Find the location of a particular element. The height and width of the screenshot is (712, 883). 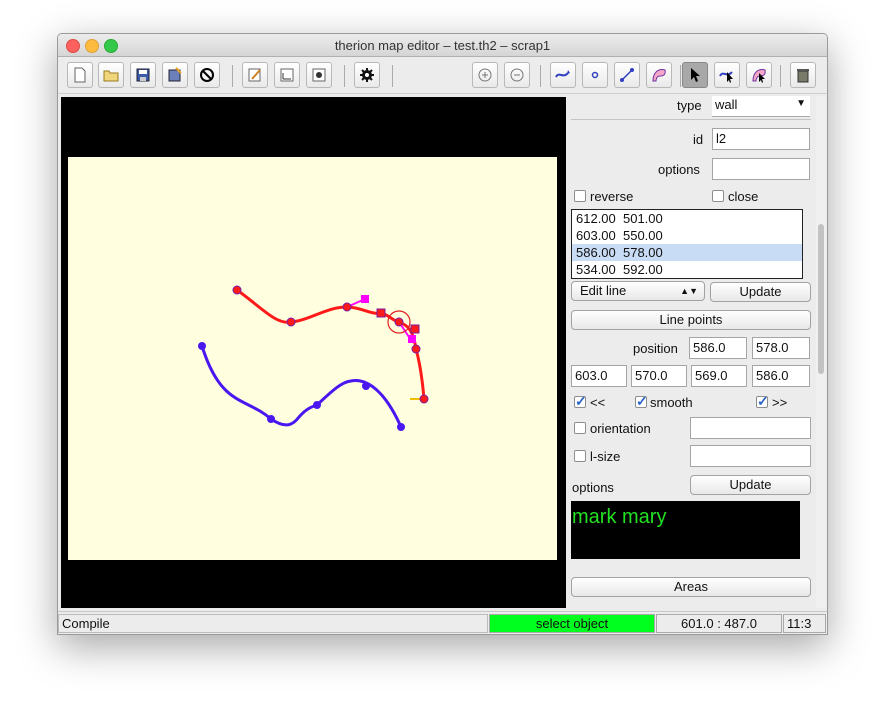

close-checkbox is located at coordinates (718, 196).